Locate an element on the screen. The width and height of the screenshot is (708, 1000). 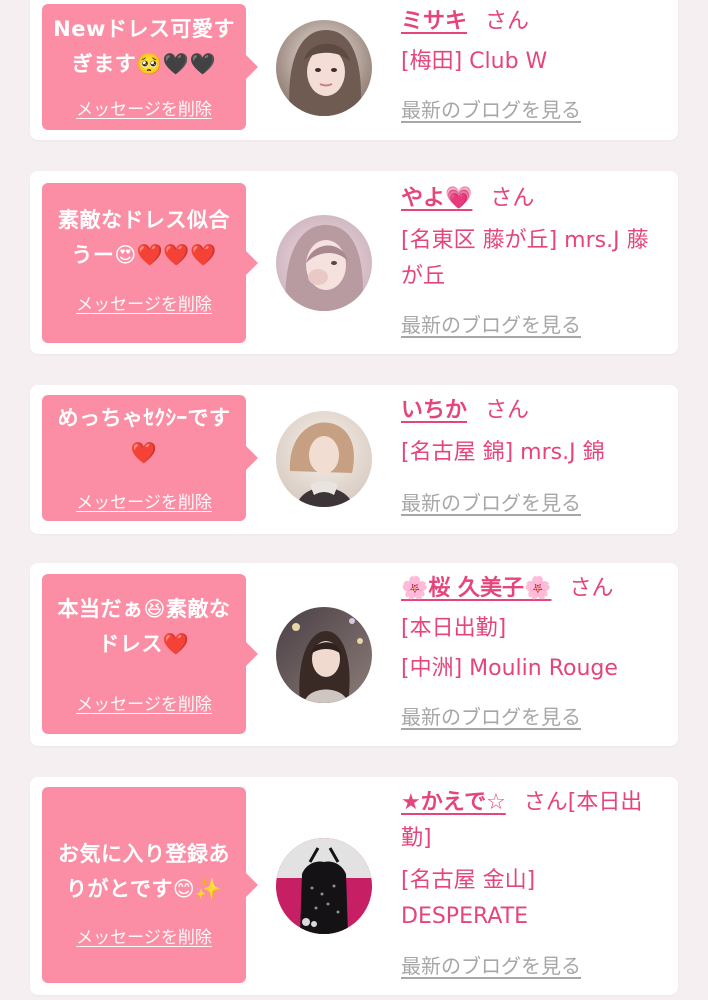
sender-name-row: ★かえで☆ さん[本日出勤] is located at coordinates (533, 821).